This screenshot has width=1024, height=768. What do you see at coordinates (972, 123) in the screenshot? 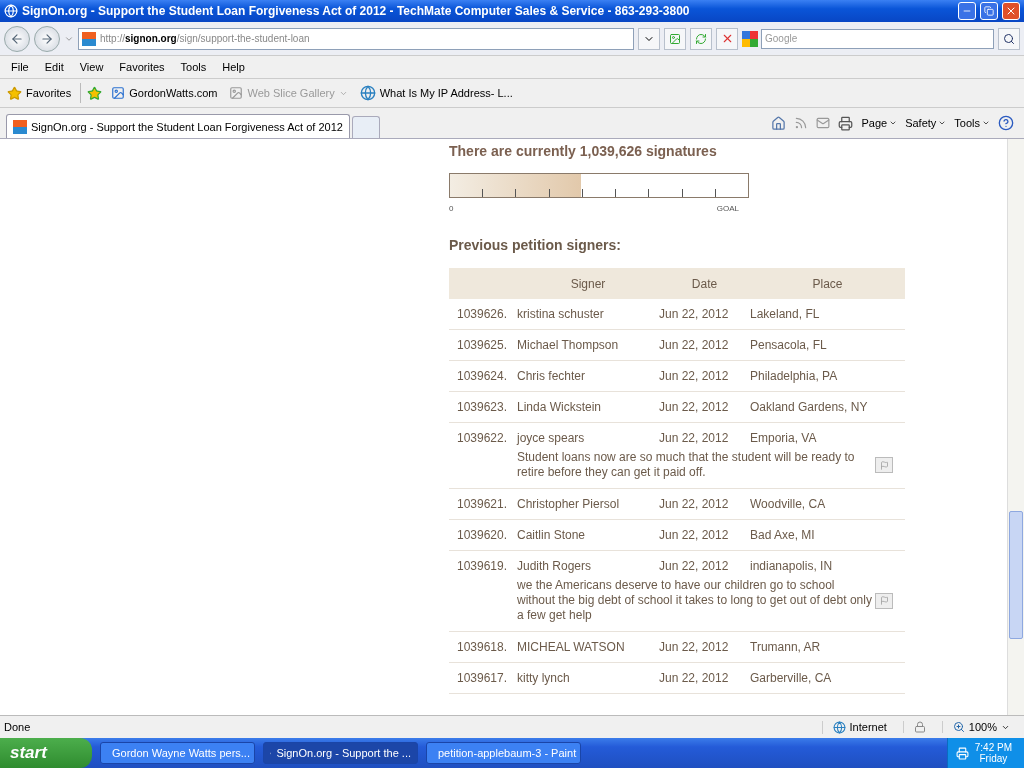
I see `command-menu: Tools` at bounding box center [972, 123].